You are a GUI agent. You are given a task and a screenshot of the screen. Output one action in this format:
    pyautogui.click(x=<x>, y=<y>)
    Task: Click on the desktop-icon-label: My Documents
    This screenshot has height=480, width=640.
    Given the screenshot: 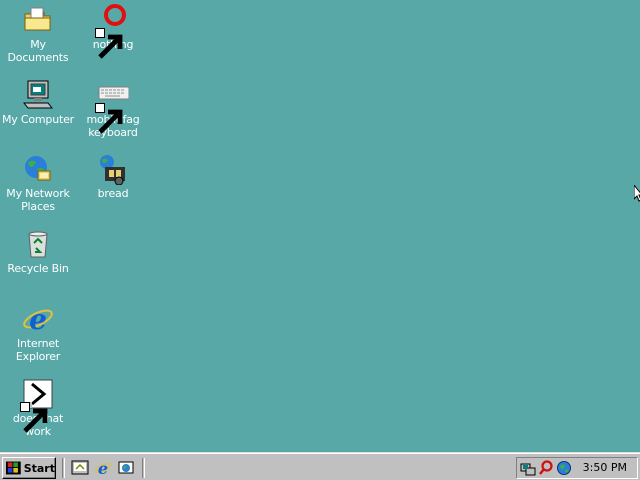 What is the action you would take?
    pyautogui.click(x=38, y=51)
    